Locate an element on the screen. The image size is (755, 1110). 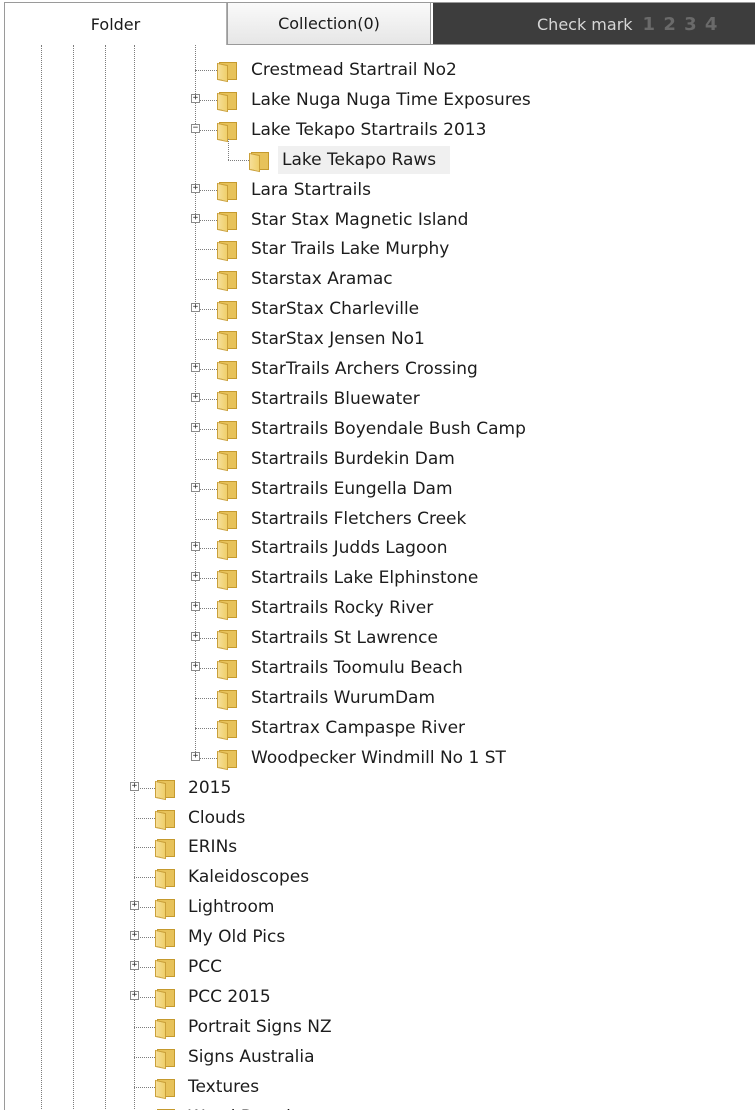
tree-row: Starstax Aramac is located at coordinates (380, 279).